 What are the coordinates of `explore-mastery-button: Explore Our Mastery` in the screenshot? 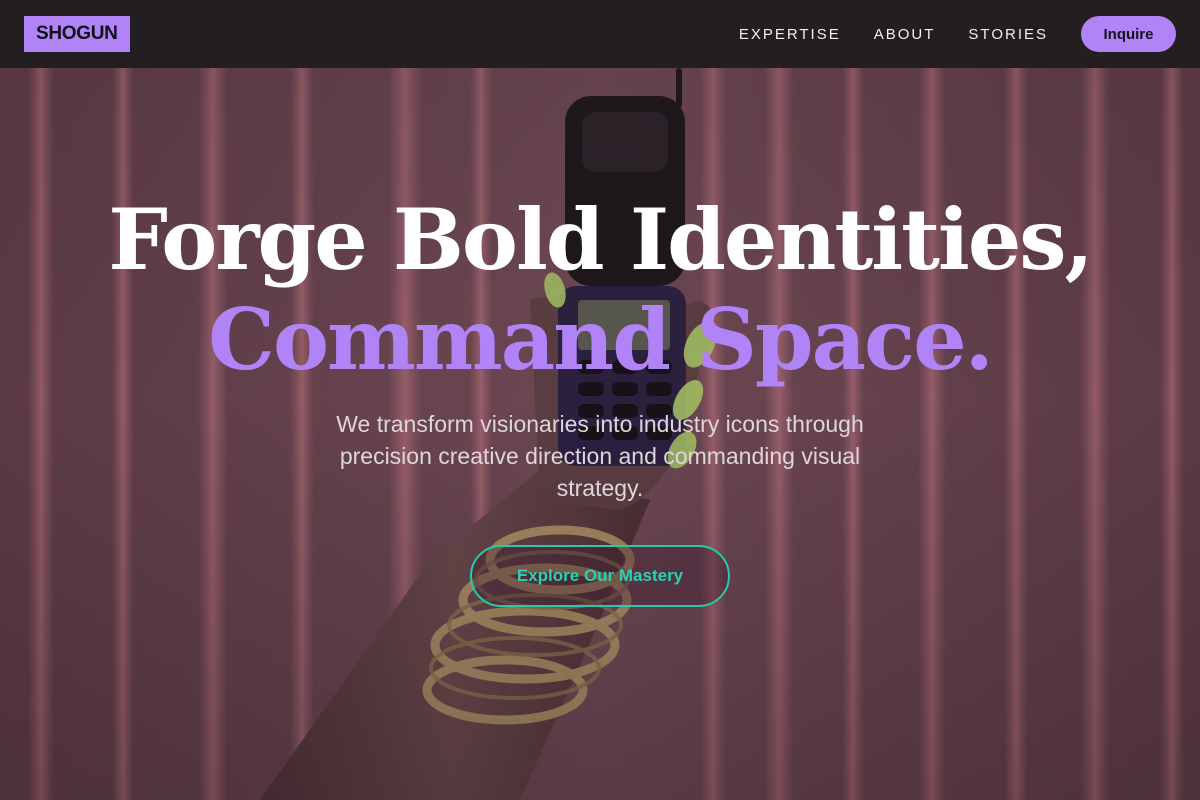 It's located at (600, 576).